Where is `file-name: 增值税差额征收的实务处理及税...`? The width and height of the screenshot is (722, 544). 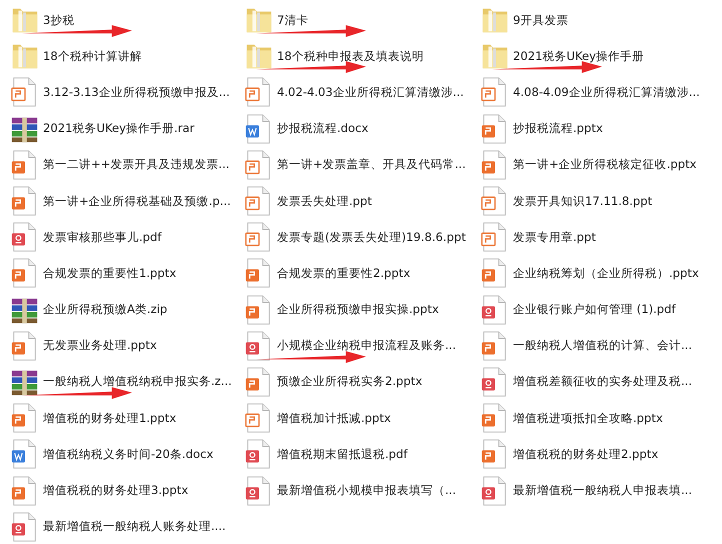 file-name: 增值税差额征收的实务处理及税... is located at coordinates (602, 382).